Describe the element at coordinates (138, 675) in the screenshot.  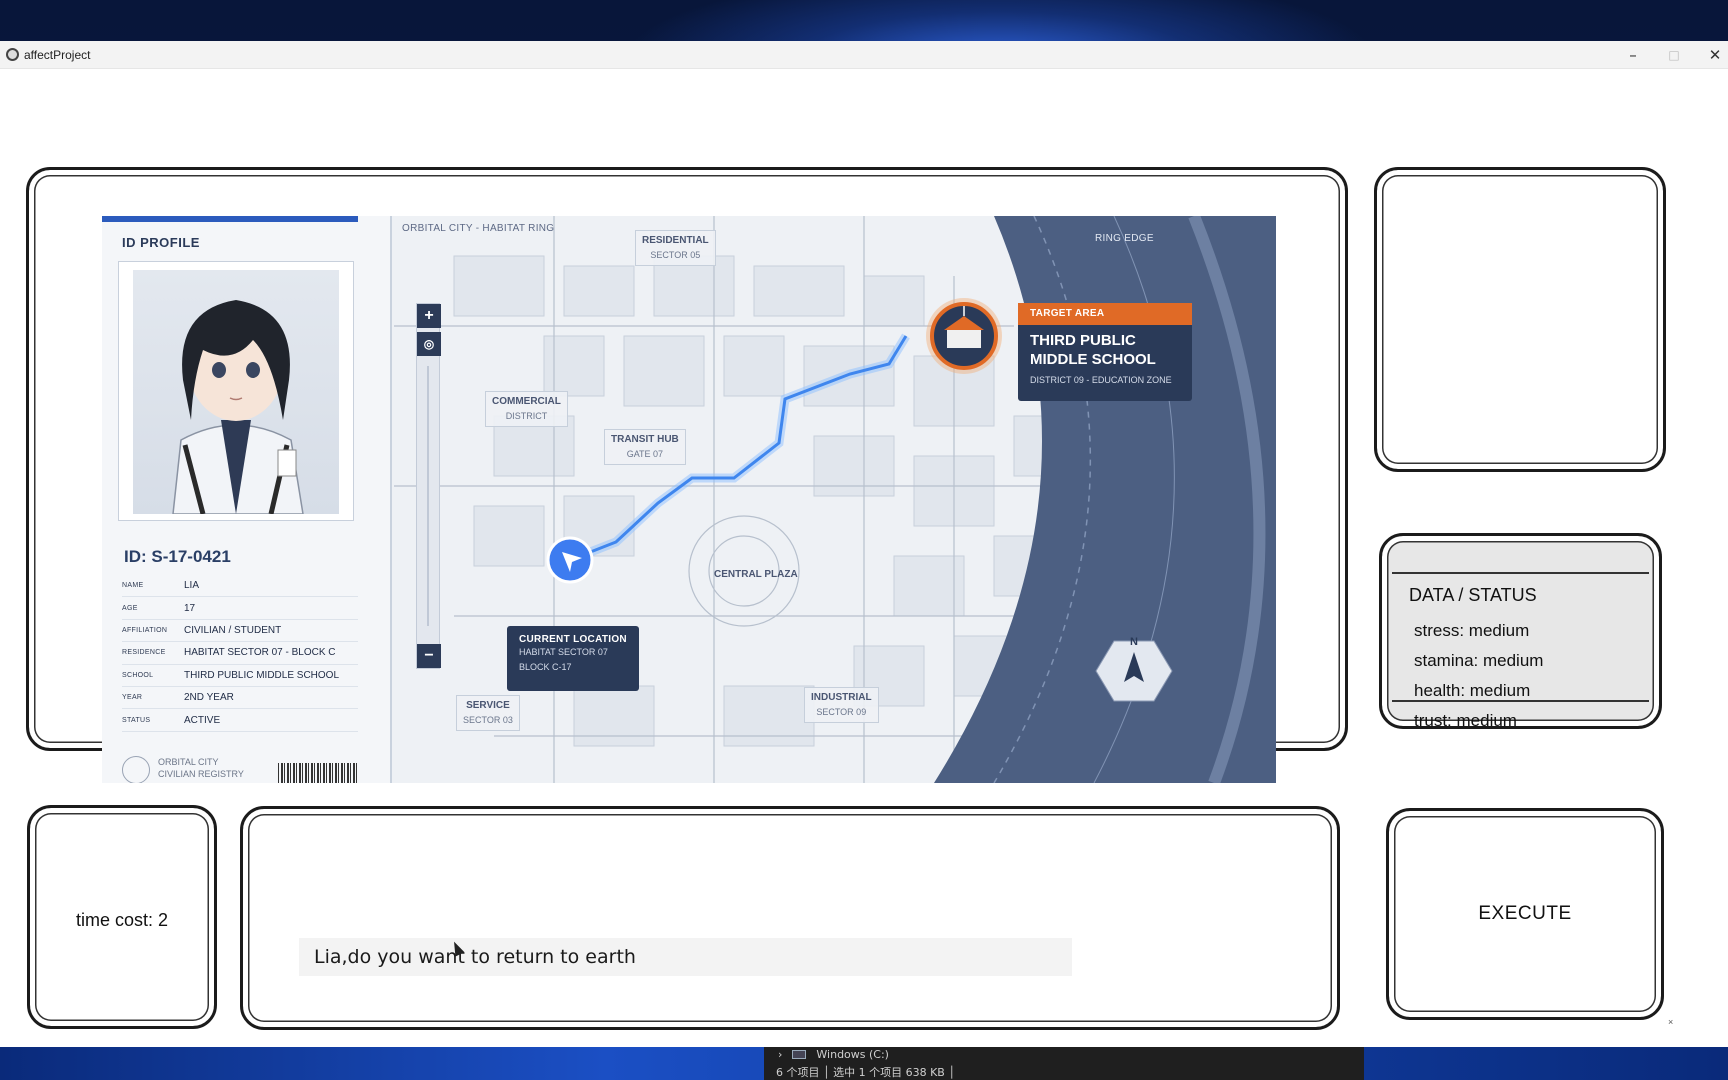
I see `id-field-key: SCHOOL` at that location.